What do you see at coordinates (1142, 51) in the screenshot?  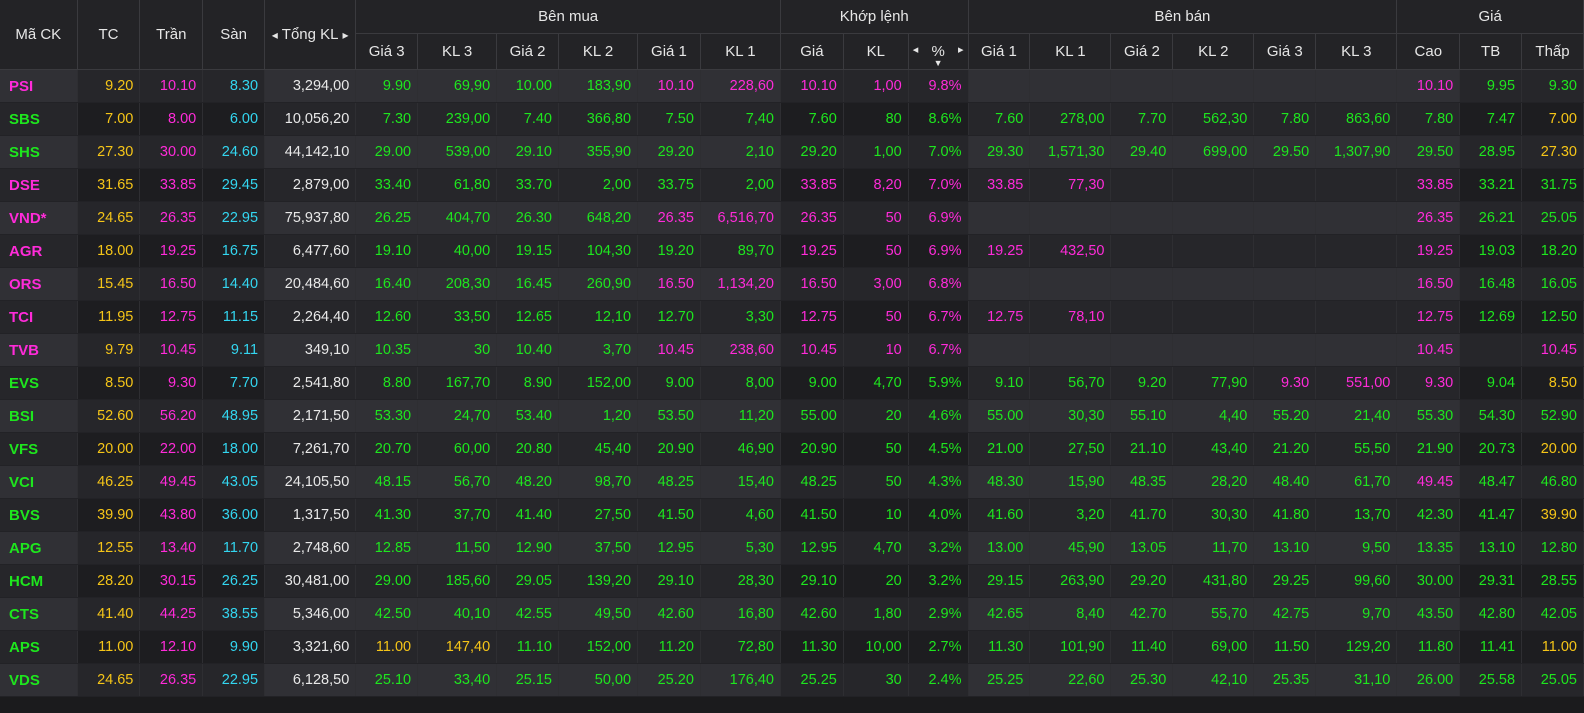 I see `col-sell-2: Giá 2` at bounding box center [1142, 51].